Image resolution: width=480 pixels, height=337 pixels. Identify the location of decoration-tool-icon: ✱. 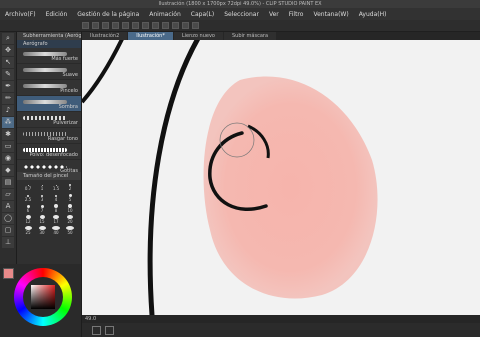
(8, 134).